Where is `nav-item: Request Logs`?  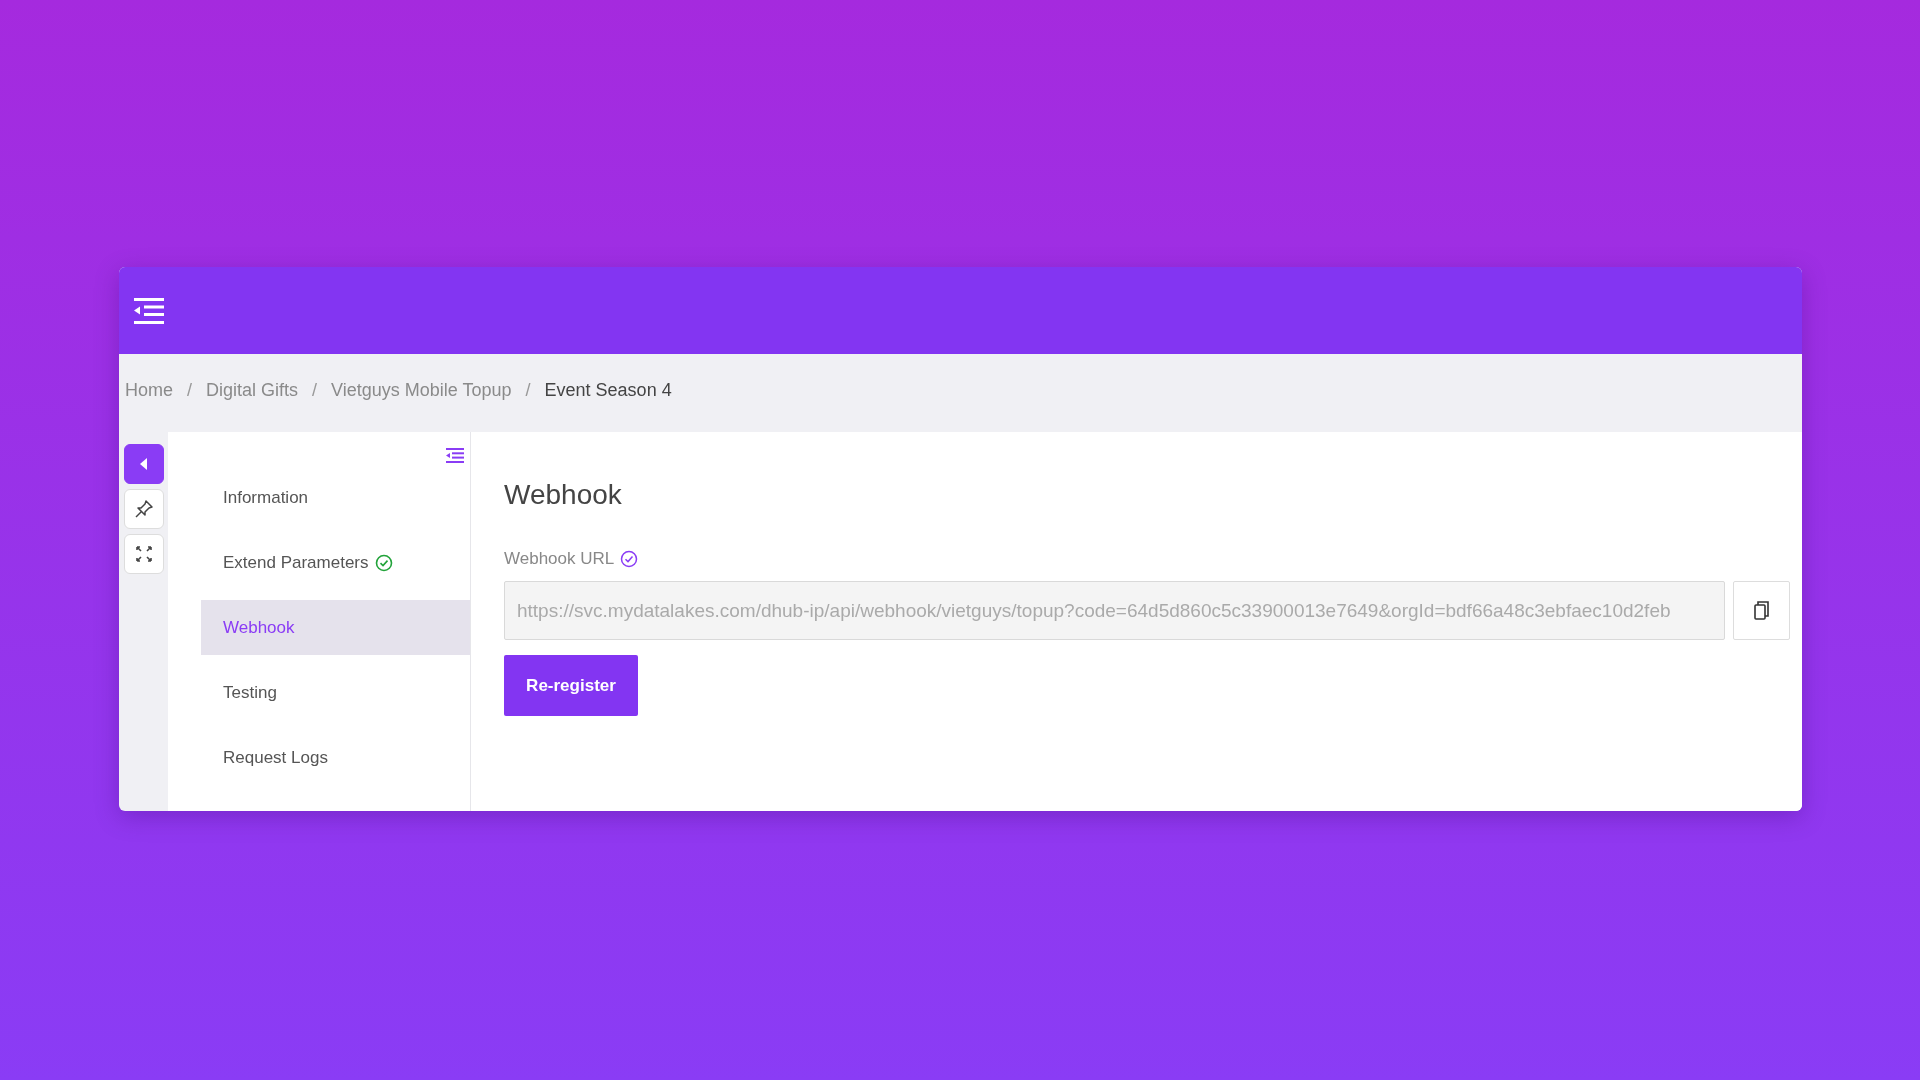
nav-item: Request Logs is located at coordinates (335, 757).